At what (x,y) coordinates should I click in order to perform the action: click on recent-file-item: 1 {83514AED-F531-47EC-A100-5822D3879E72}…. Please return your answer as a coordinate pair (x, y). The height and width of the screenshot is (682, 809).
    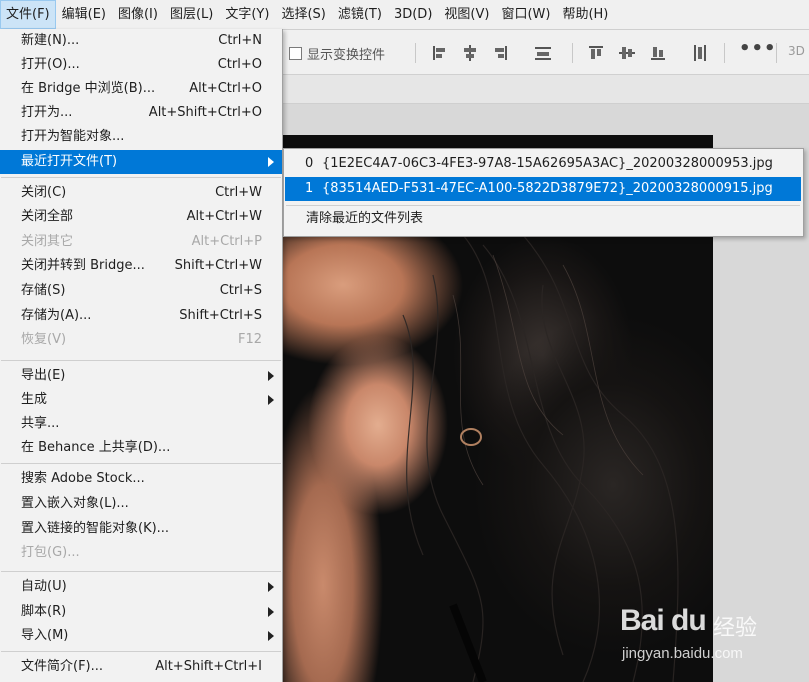
    Looking at the image, I should click on (543, 189).